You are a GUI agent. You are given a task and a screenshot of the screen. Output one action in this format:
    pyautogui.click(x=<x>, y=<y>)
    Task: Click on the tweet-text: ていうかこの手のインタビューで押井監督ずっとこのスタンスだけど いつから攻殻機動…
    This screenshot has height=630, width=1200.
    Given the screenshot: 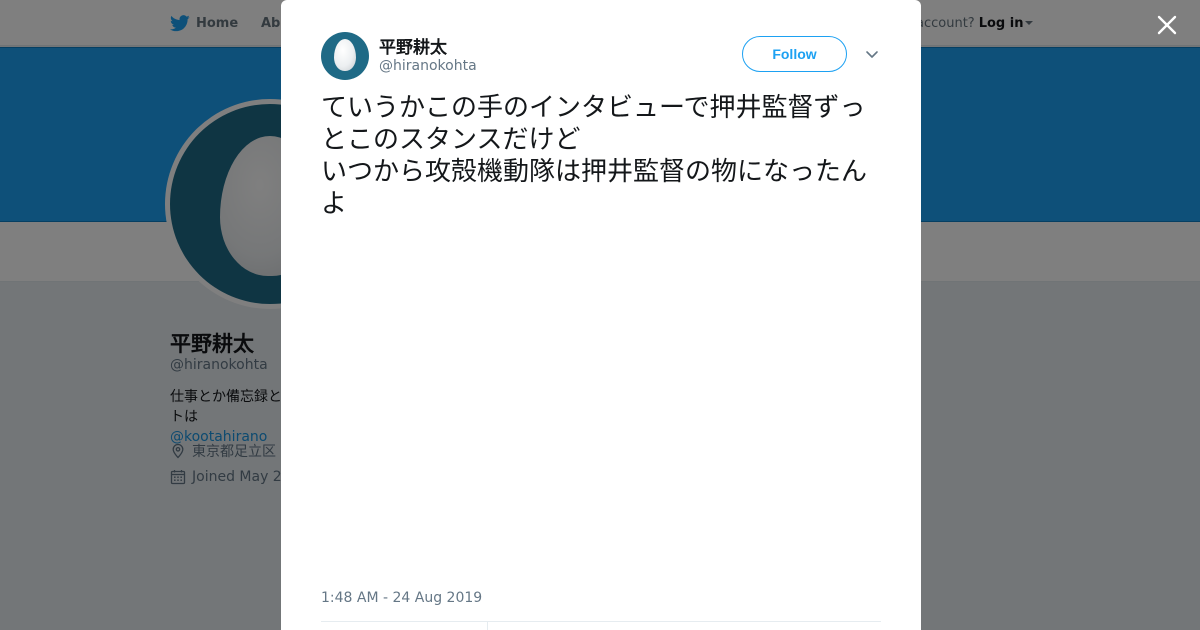 What is the action you would take?
    pyautogui.click(x=594, y=156)
    